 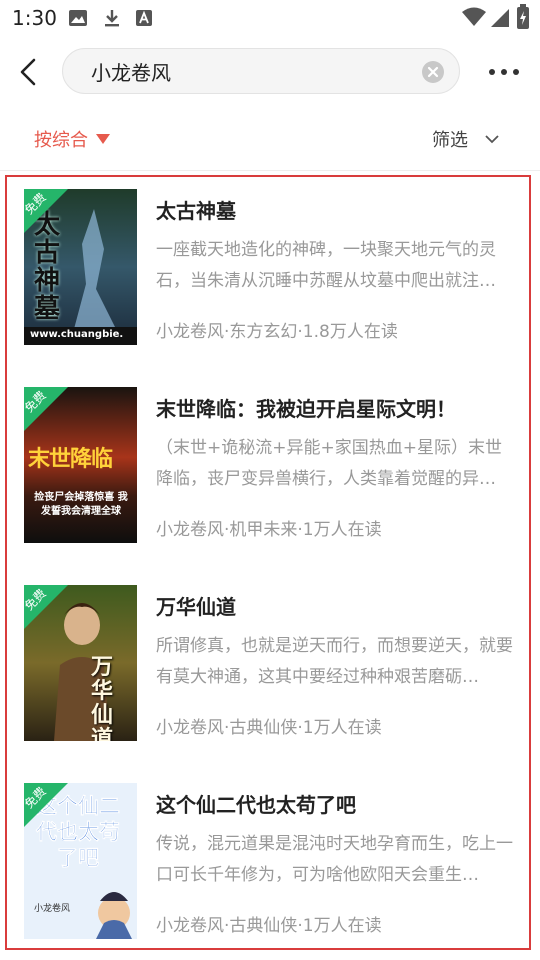 I want to click on book-meta: 小龙卷风·东方玄幻·1.8万人在读, so click(x=277, y=332).